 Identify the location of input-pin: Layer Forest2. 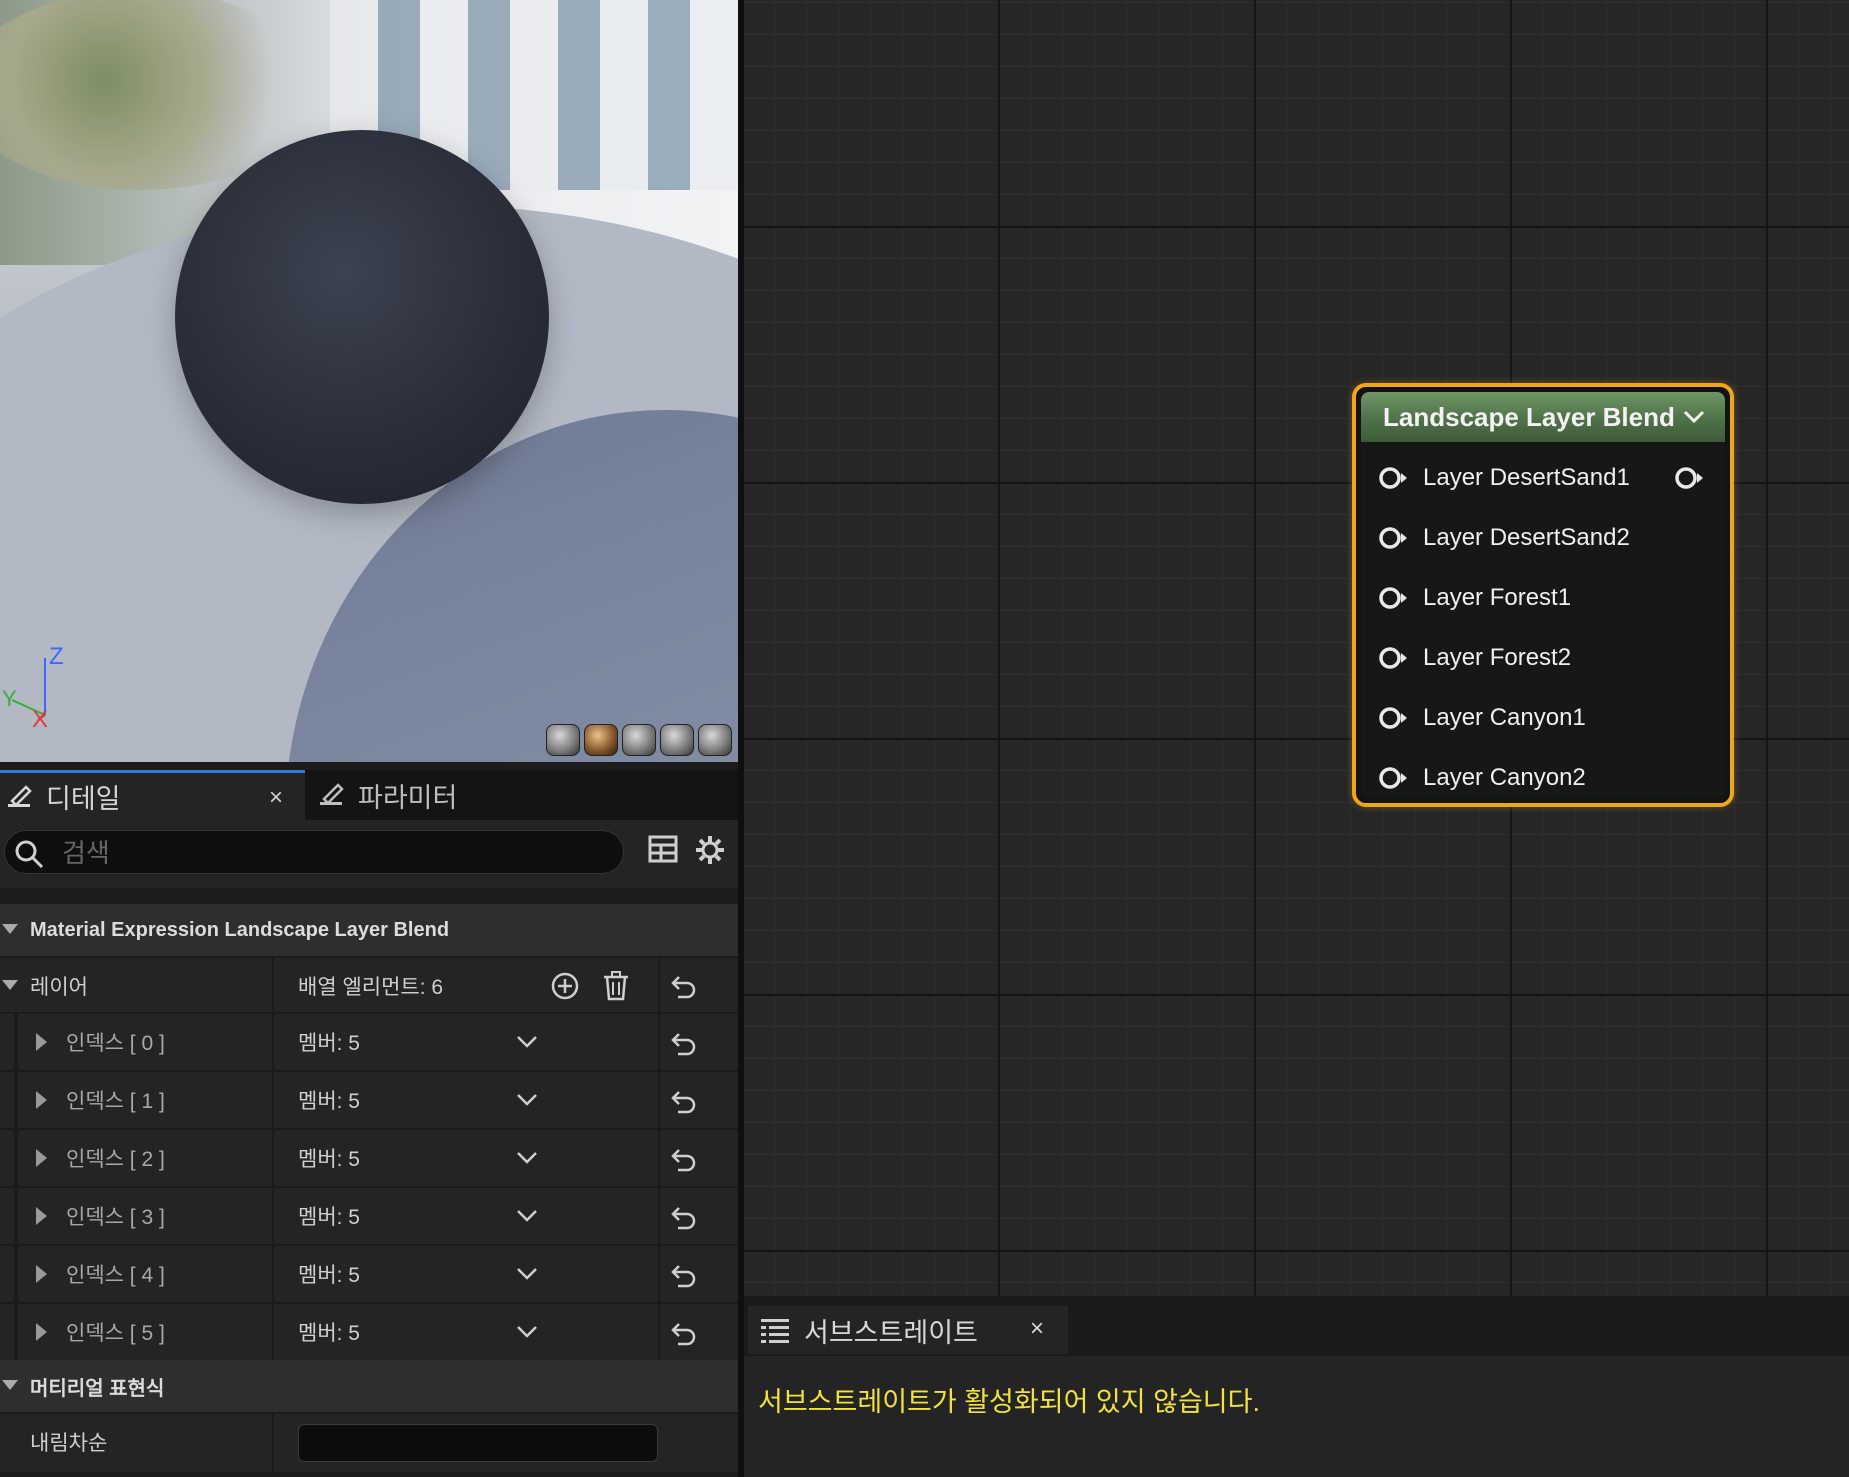
(1474, 658).